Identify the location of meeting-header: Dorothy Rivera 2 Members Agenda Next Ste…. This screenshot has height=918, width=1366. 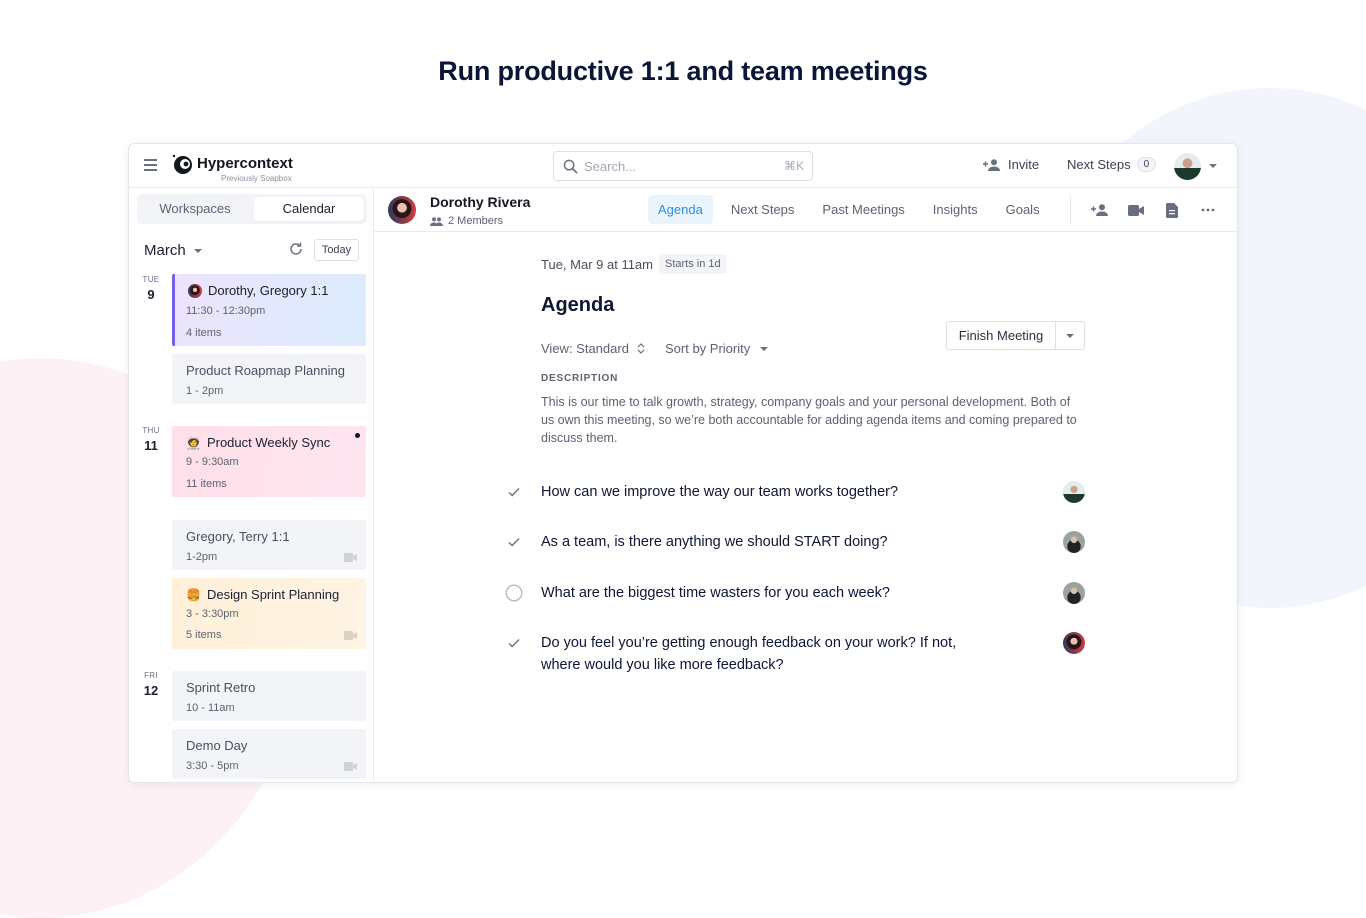
(805, 210).